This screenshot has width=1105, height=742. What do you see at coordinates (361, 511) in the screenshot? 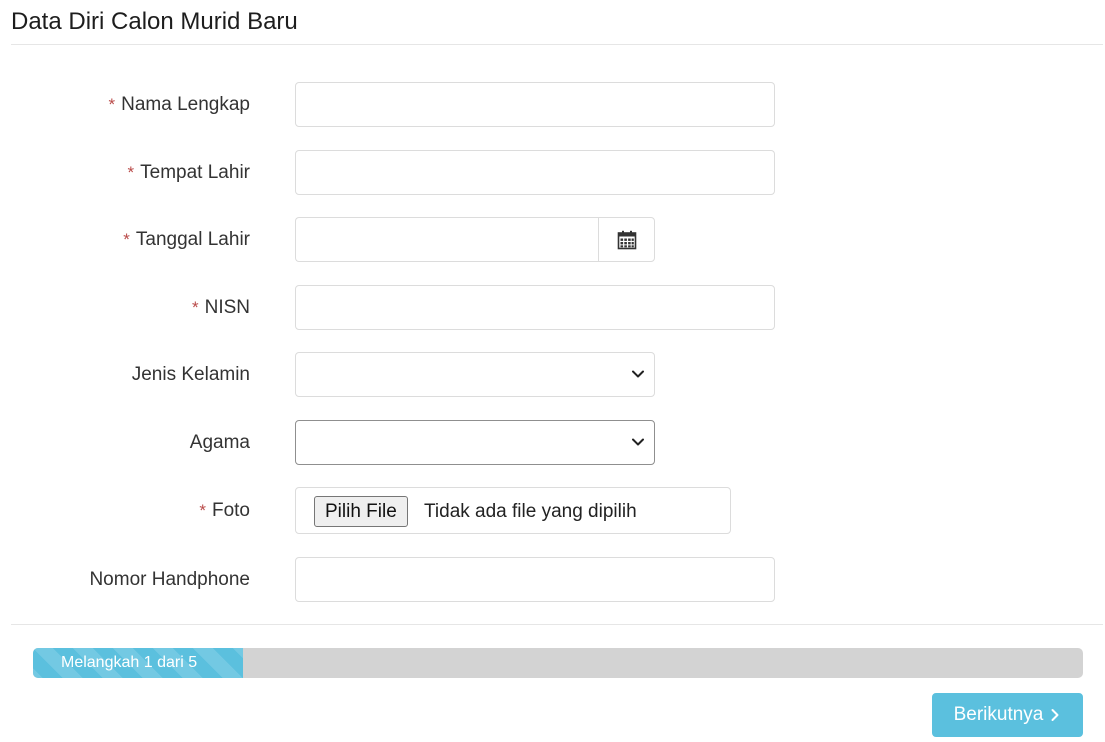
I see `choose-file-button: Pilih File` at bounding box center [361, 511].